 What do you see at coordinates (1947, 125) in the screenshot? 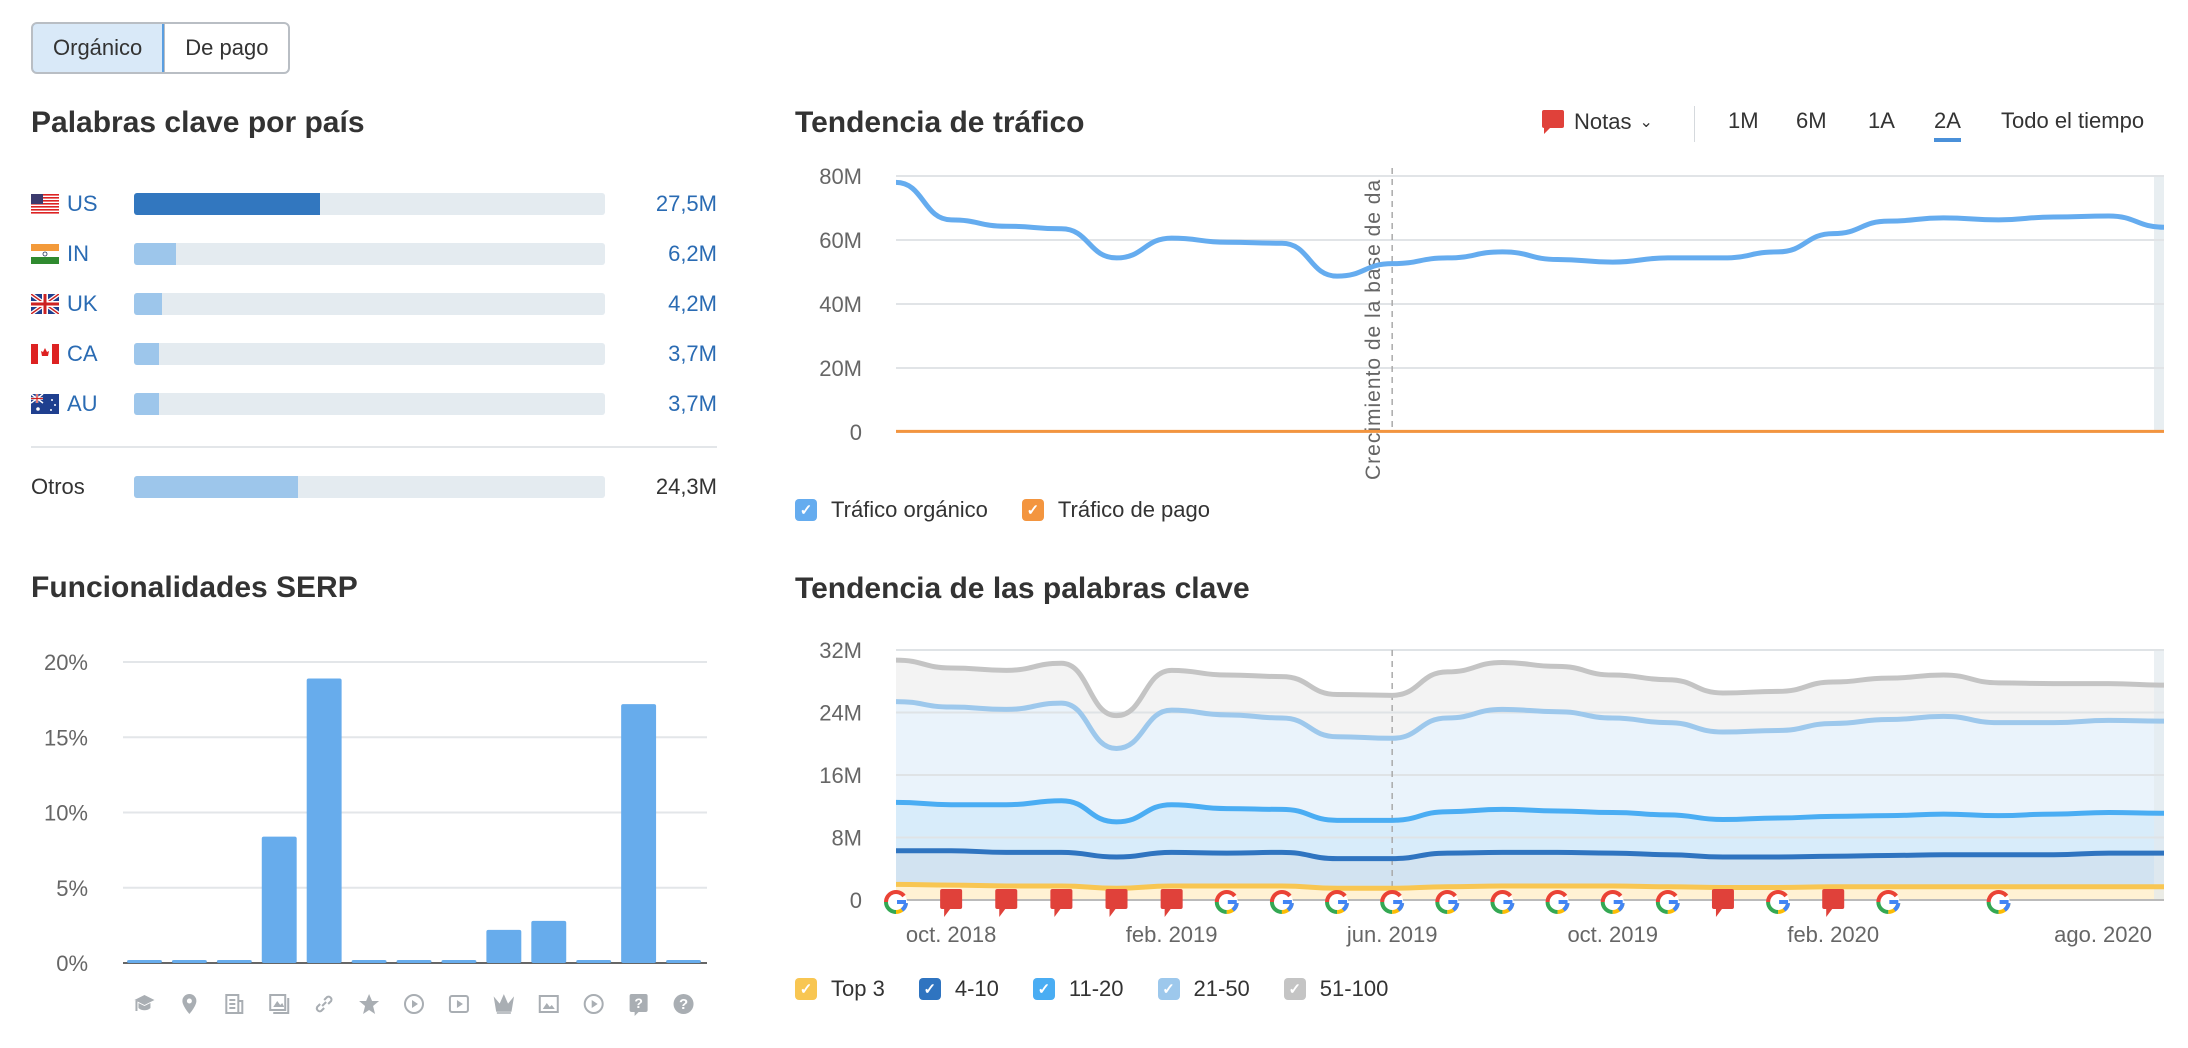
I see `range-2a: 2A` at bounding box center [1947, 125].